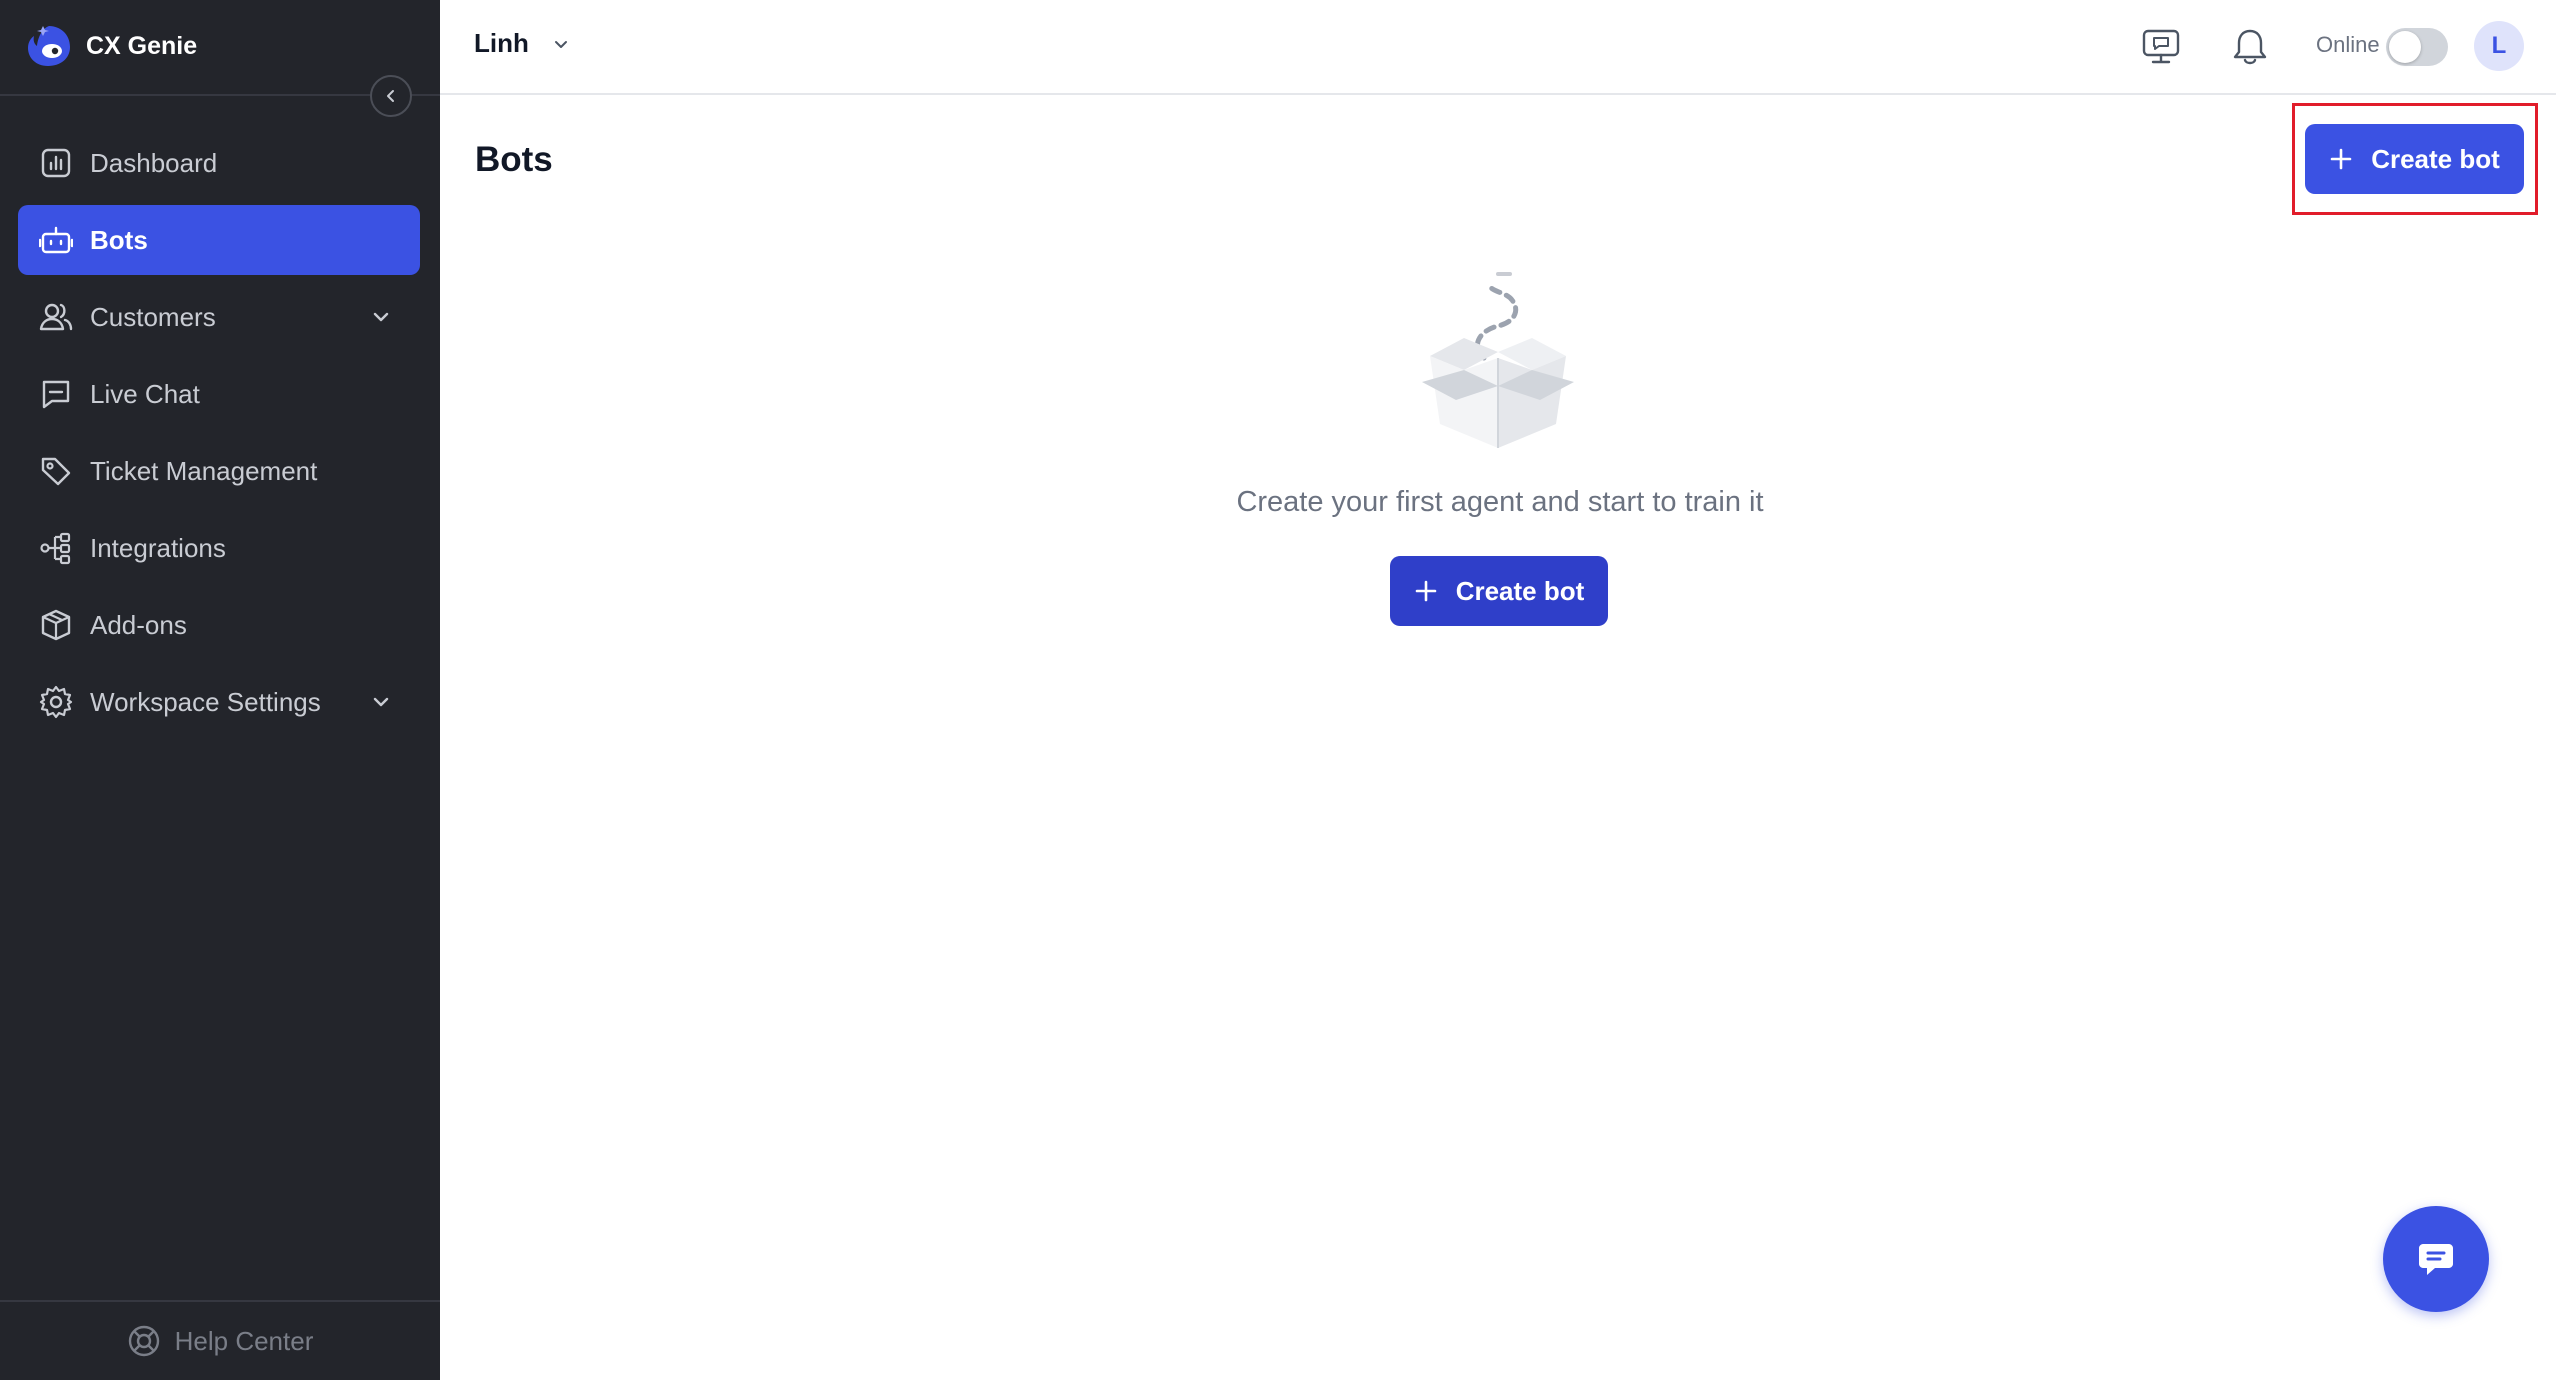 The image size is (2556, 1380). I want to click on help-center-link: Help Center, so click(220, 1341).